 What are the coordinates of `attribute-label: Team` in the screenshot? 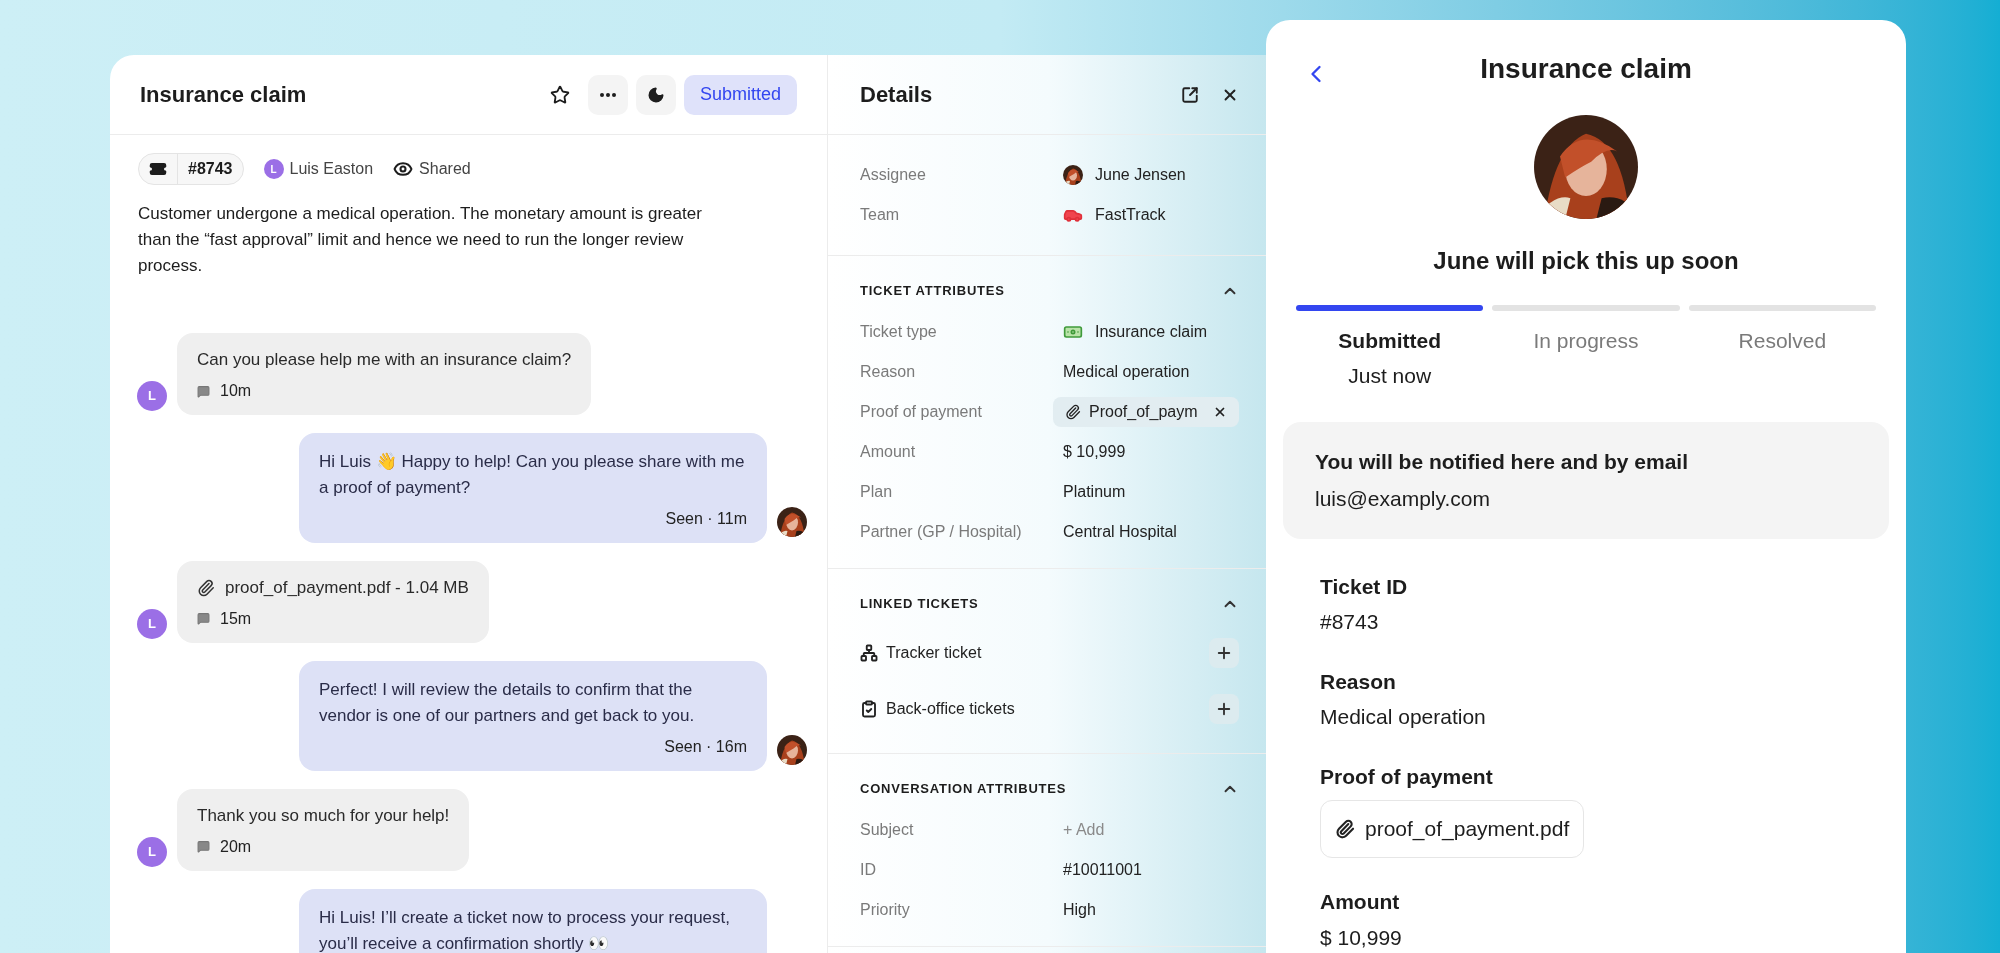 It's located at (880, 215).